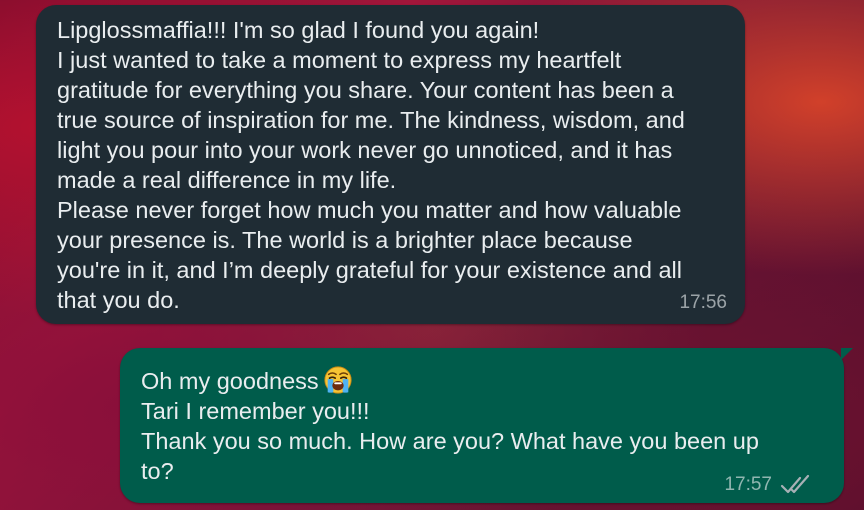 This screenshot has height=510, width=864. I want to click on message-meta: 17:57, so click(768, 485).